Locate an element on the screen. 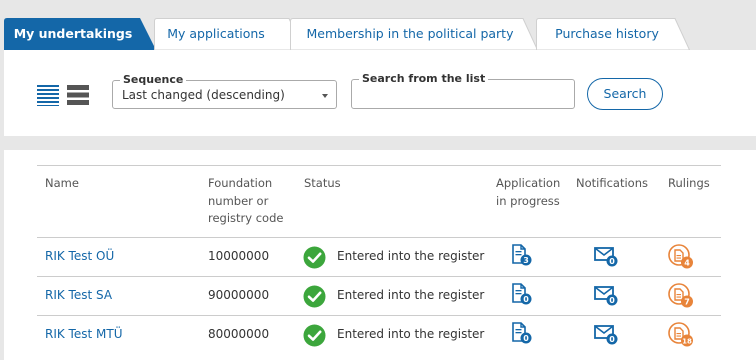 The width and height of the screenshot is (756, 360). header-text: Name is located at coordinates (62, 183).